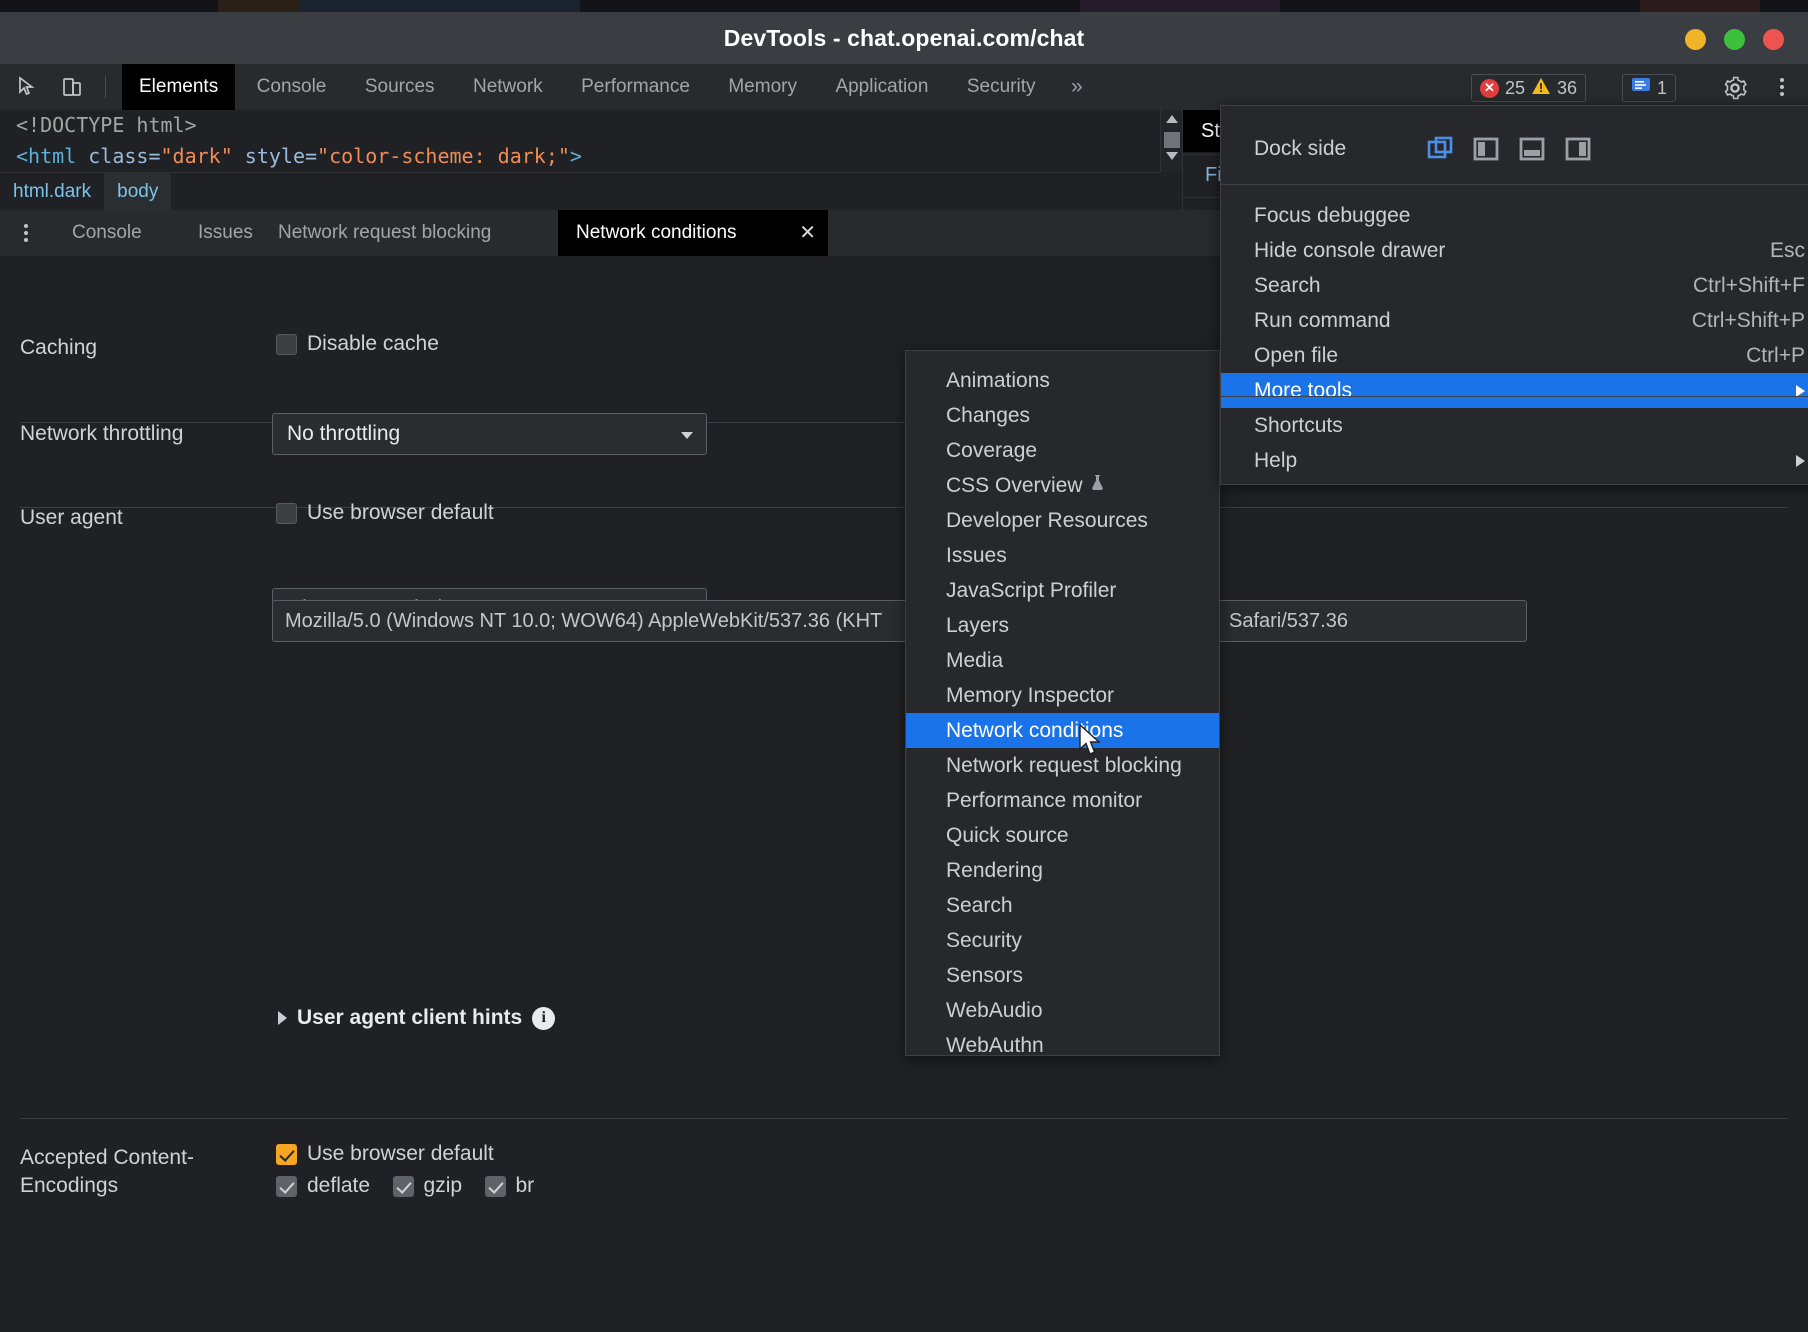 The image size is (1808, 1332). Describe the element at coordinates (1077, 87) in the screenshot. I see `more-panels-chevron-icon: »` at that location.